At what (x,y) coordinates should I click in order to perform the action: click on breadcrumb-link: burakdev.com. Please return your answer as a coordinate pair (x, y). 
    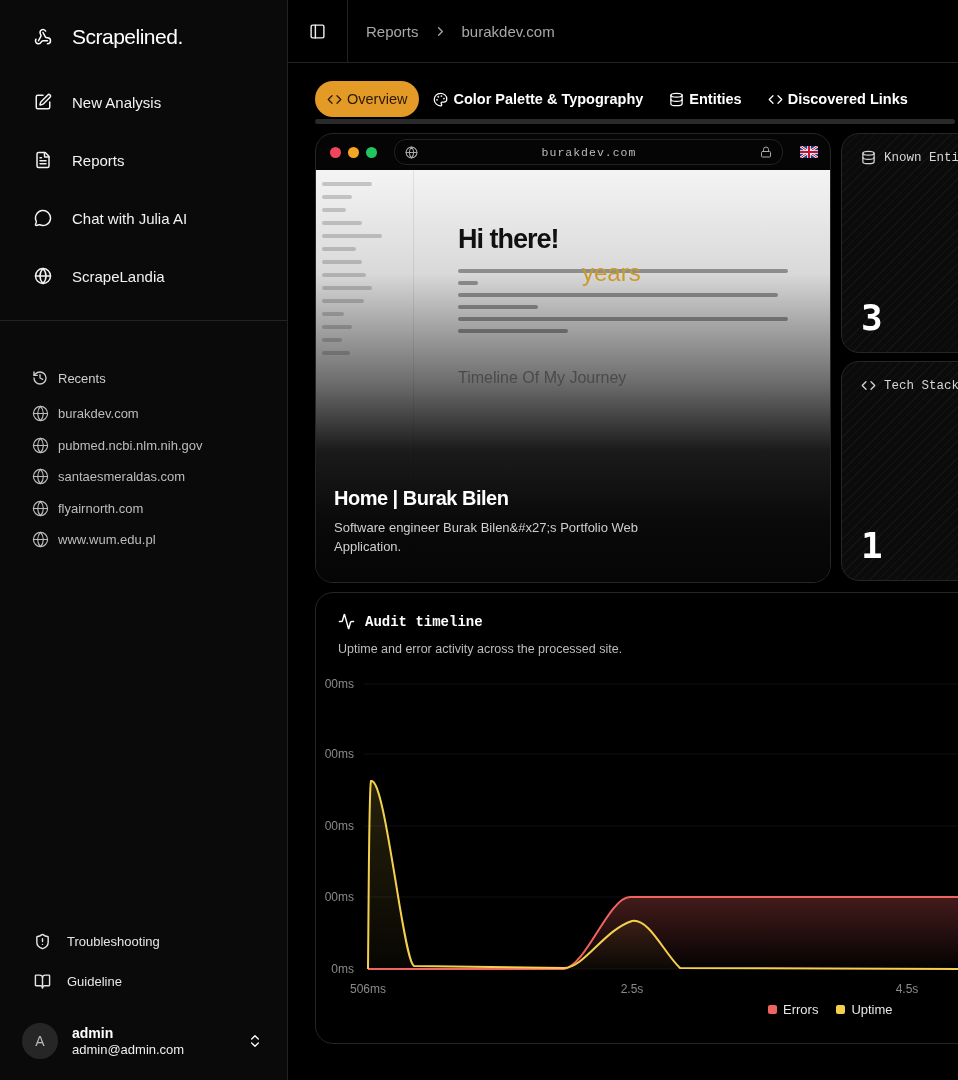
    Looking at the image, I should click on (508, 31).